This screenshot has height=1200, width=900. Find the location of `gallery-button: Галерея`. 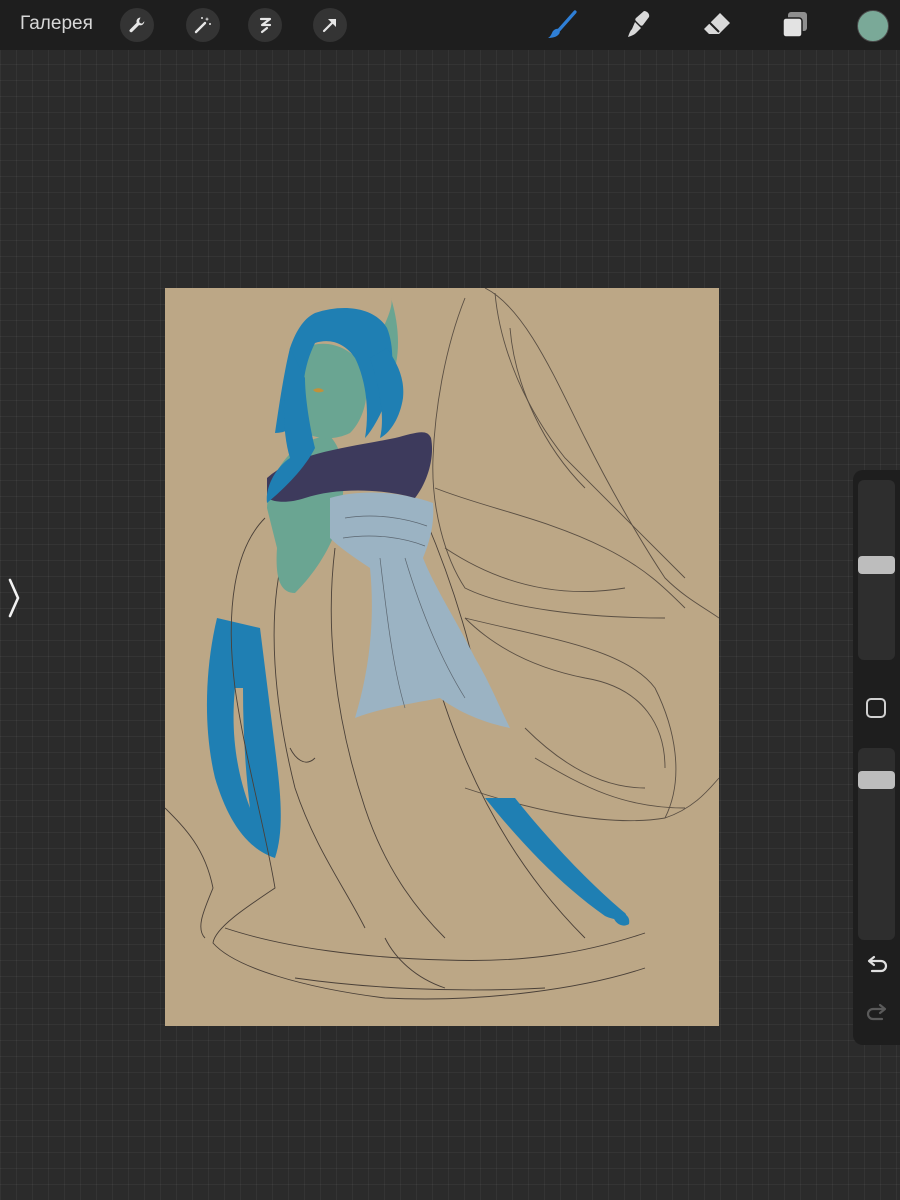

gallery-button: Галерея is located at coordinates (56, 24).